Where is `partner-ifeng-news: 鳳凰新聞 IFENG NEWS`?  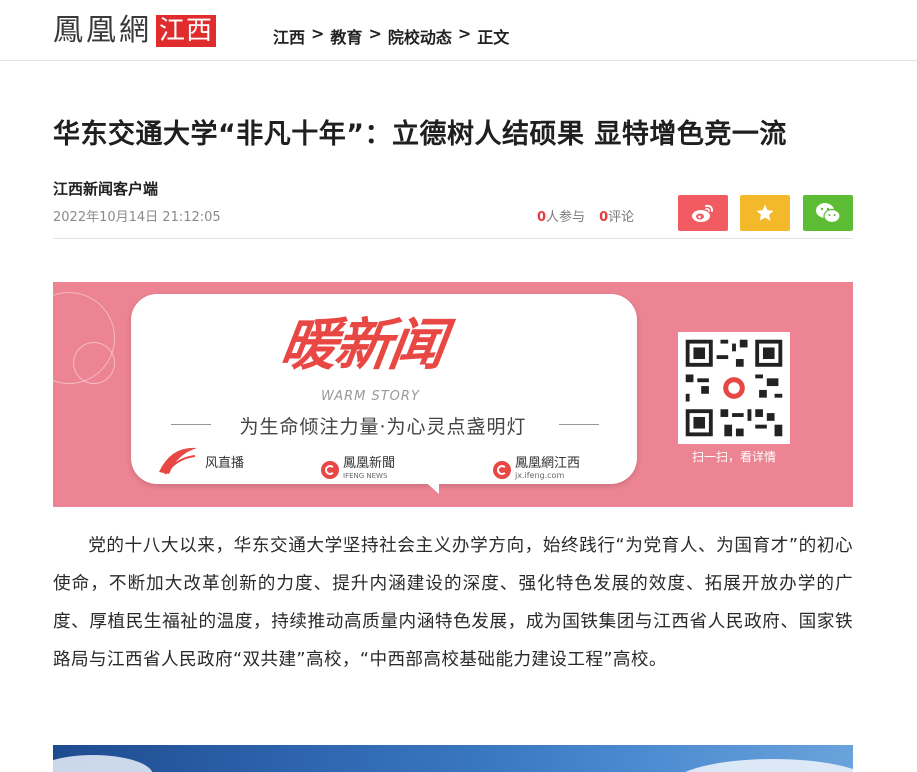 partner-ifeng-news: 鳳凰新聞 IFENG NEWS is located at coordinates (358, 469).